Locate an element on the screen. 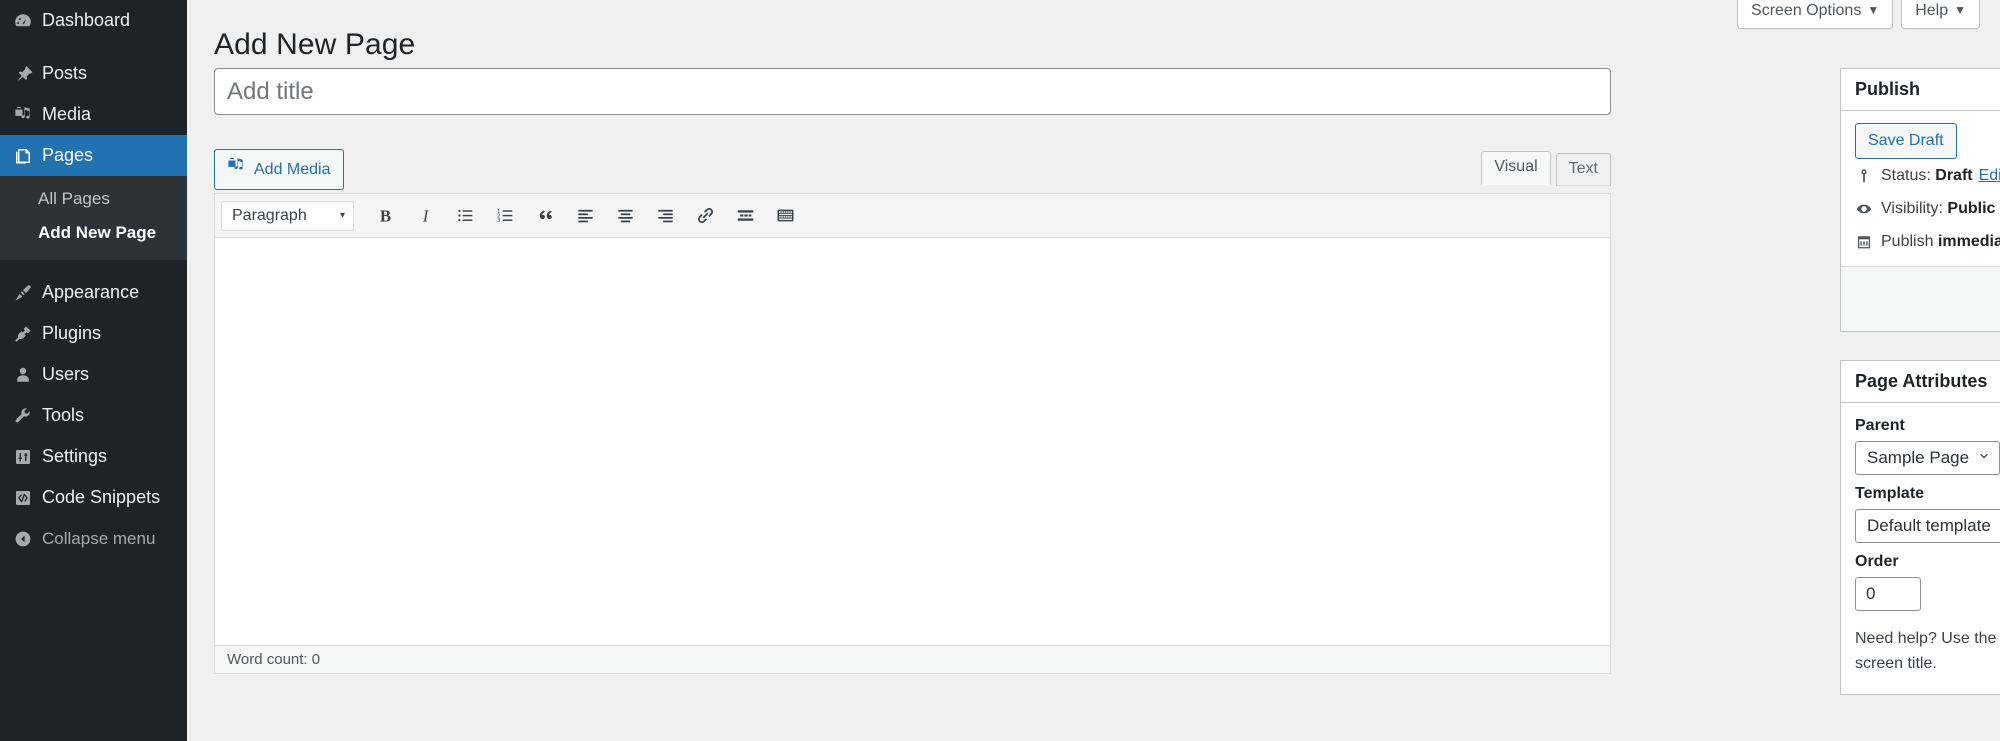  sidebar-item-tools: Tools is located at coordinates (93, 415).